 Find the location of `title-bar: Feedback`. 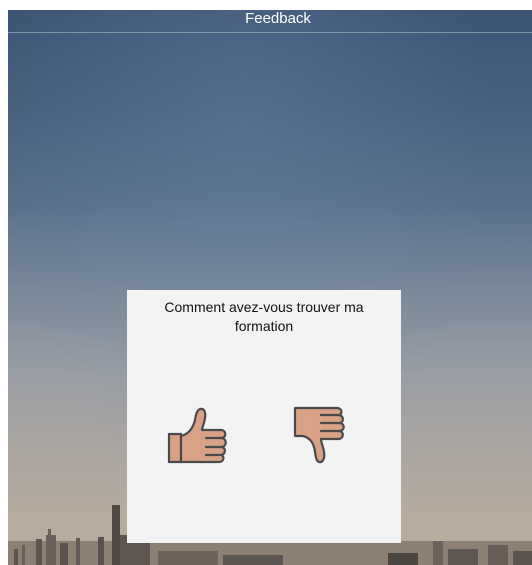

title-bar: Feedback is located at coordinates (270, 21).